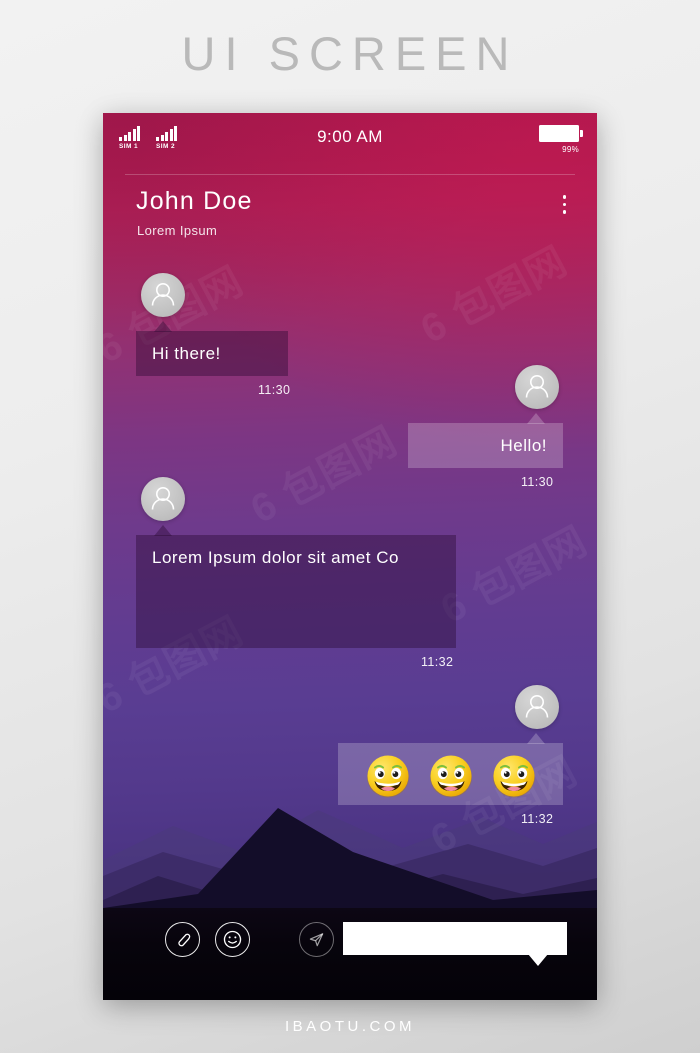 Image resolution: width=700 pixels, height=1053 pixels. I want to click on status-bar: SIM 1 SIM 2 9:00 AM 99%, so click(350, 144).